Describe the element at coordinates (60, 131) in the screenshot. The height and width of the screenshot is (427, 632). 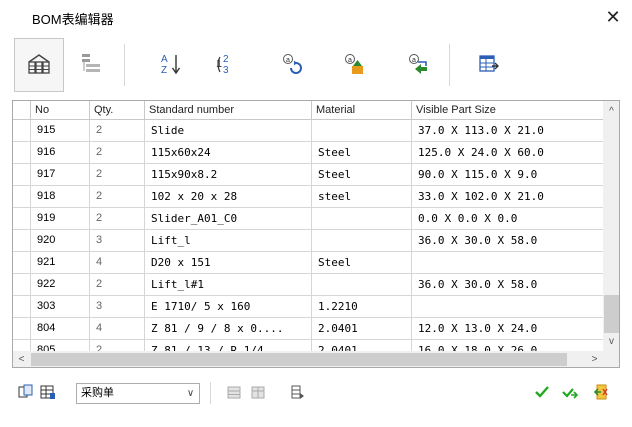
I see `cell-no: 915` at that location.